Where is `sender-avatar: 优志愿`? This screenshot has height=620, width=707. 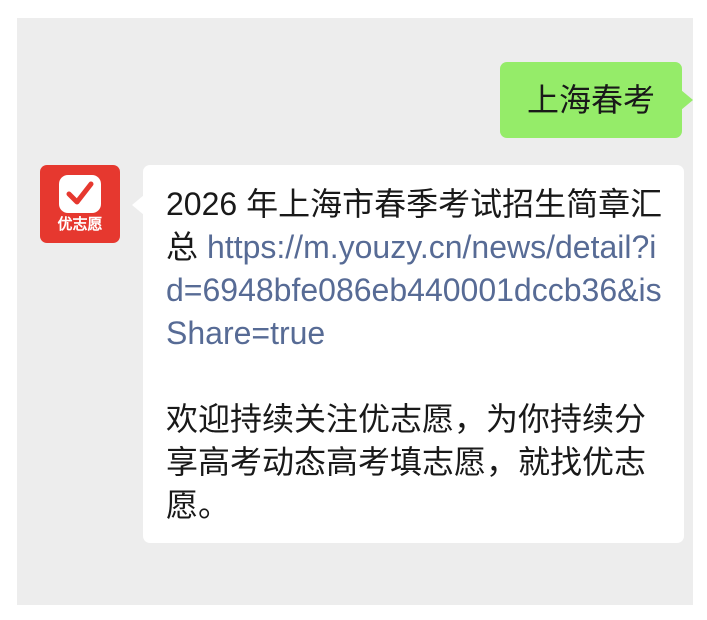 sender-avatar: 优志愿 is located at coordinates (80, 204).